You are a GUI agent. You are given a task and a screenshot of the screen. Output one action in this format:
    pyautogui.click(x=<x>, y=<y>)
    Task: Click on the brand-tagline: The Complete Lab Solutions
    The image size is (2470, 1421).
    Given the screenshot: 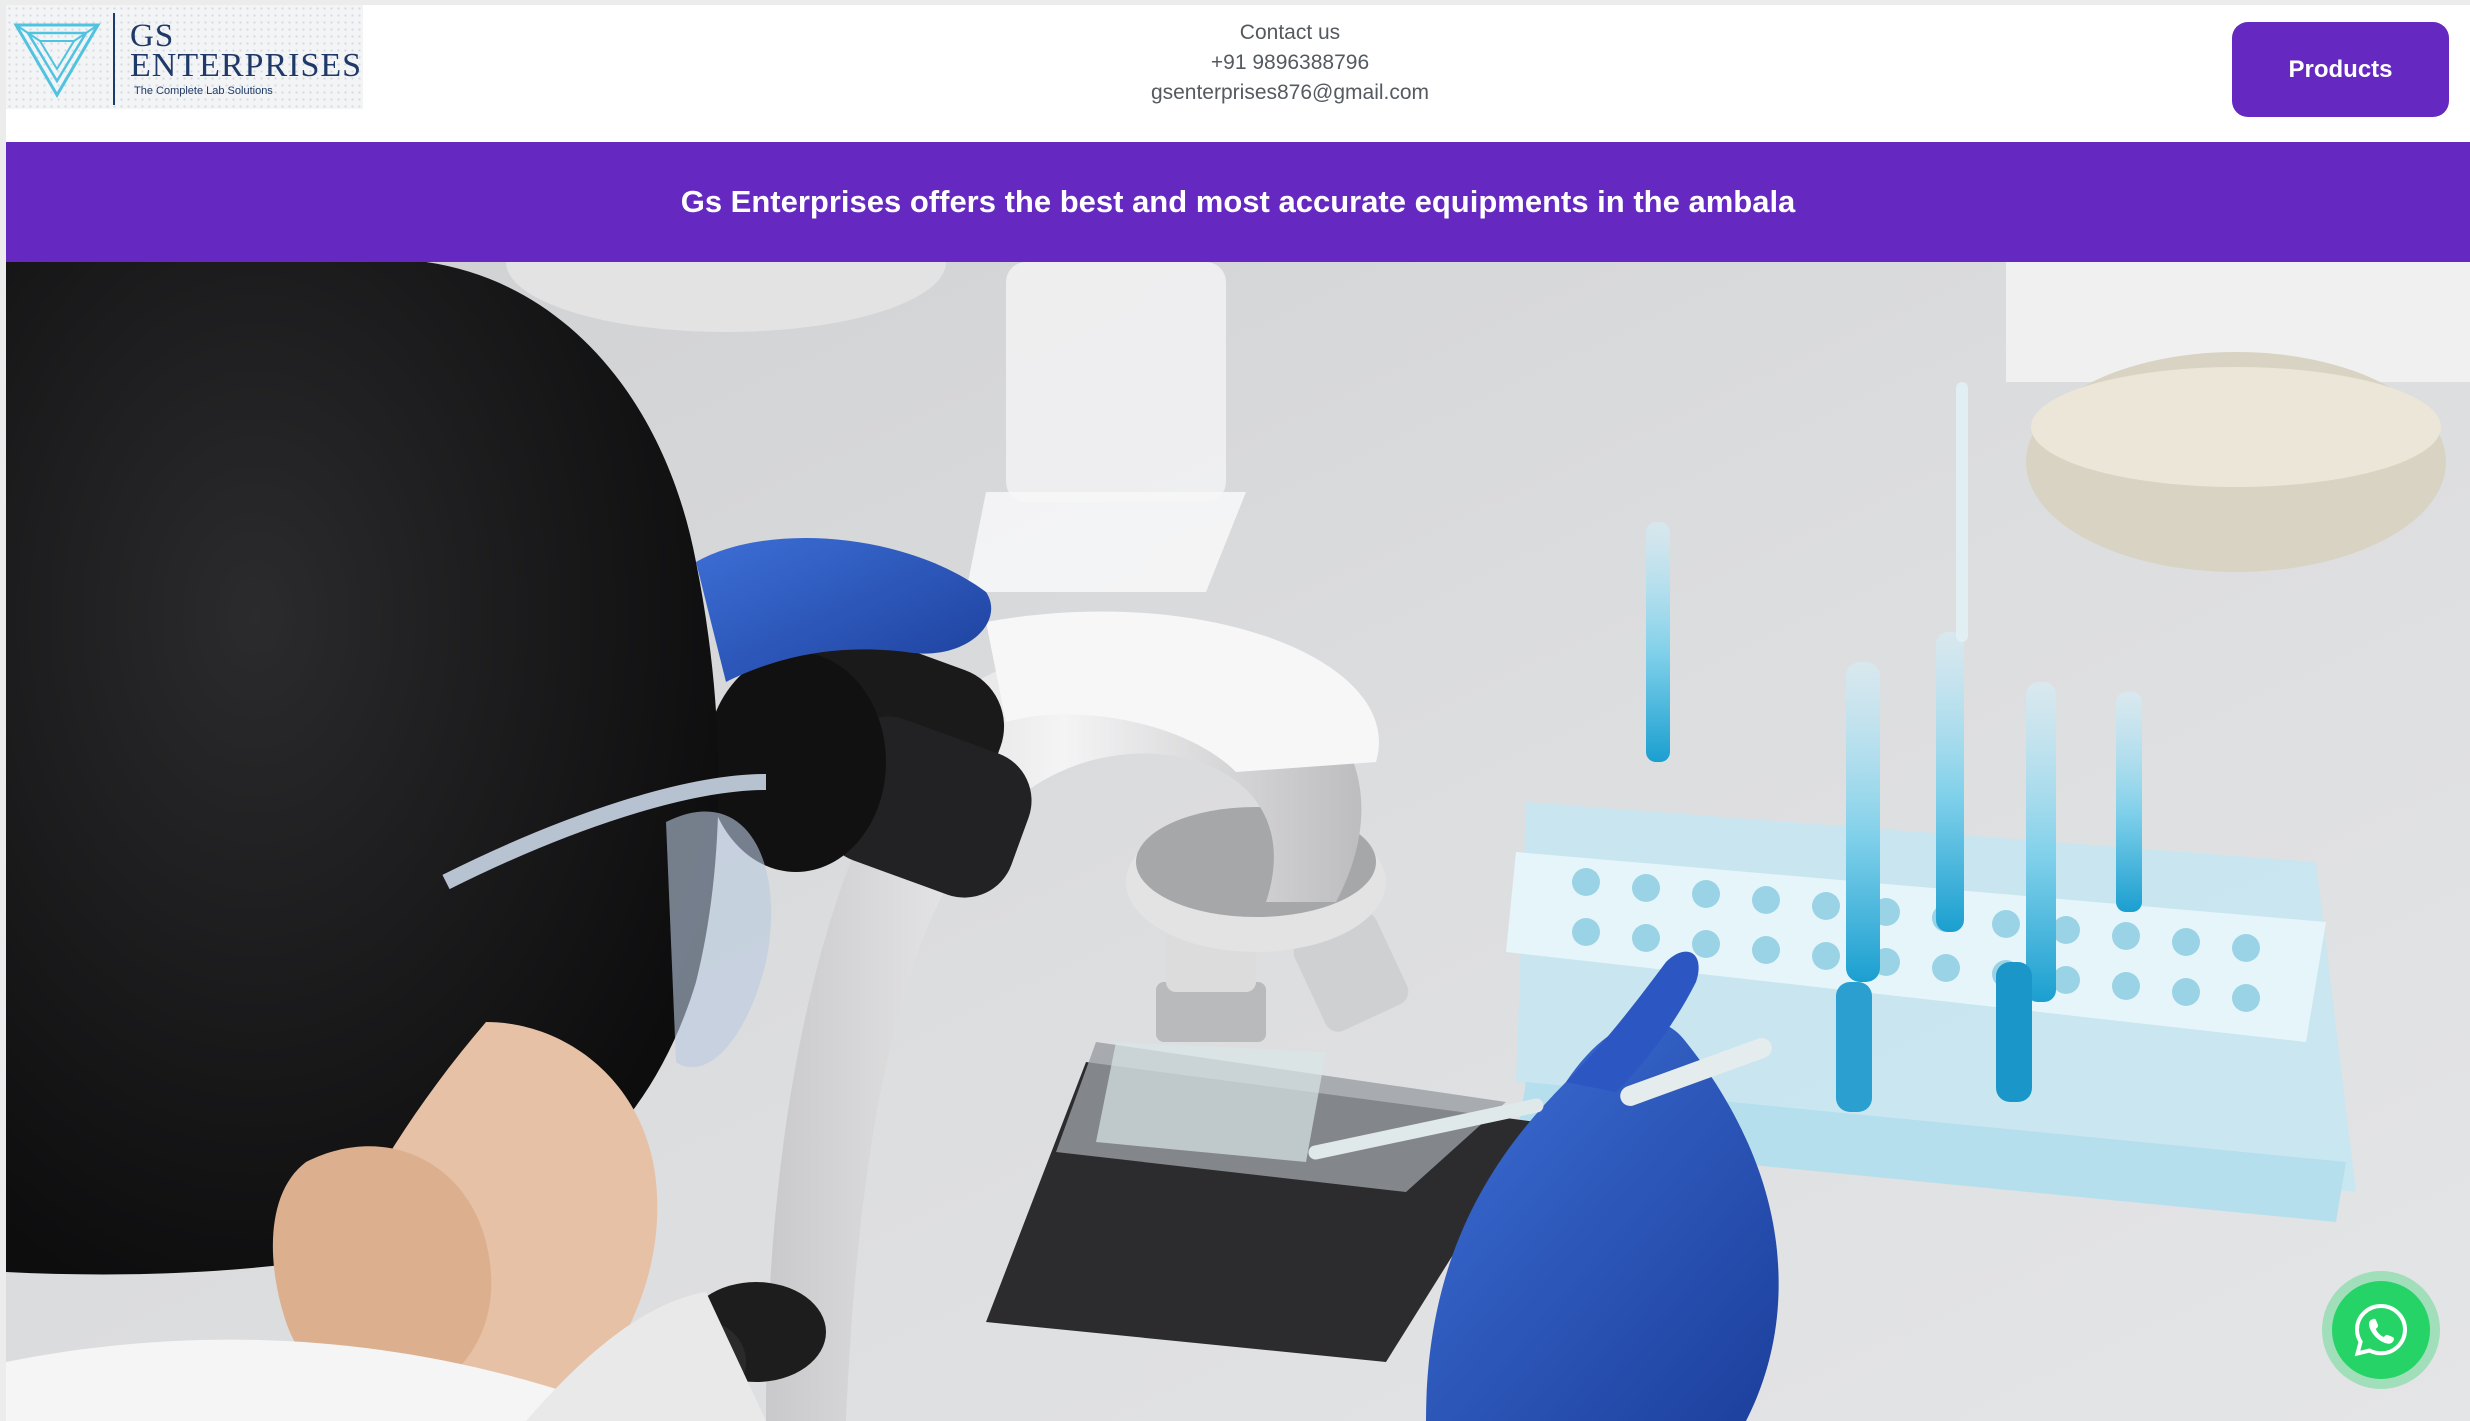 What is the action you would take?
    pyautogui.click(x=203, y=91)
    